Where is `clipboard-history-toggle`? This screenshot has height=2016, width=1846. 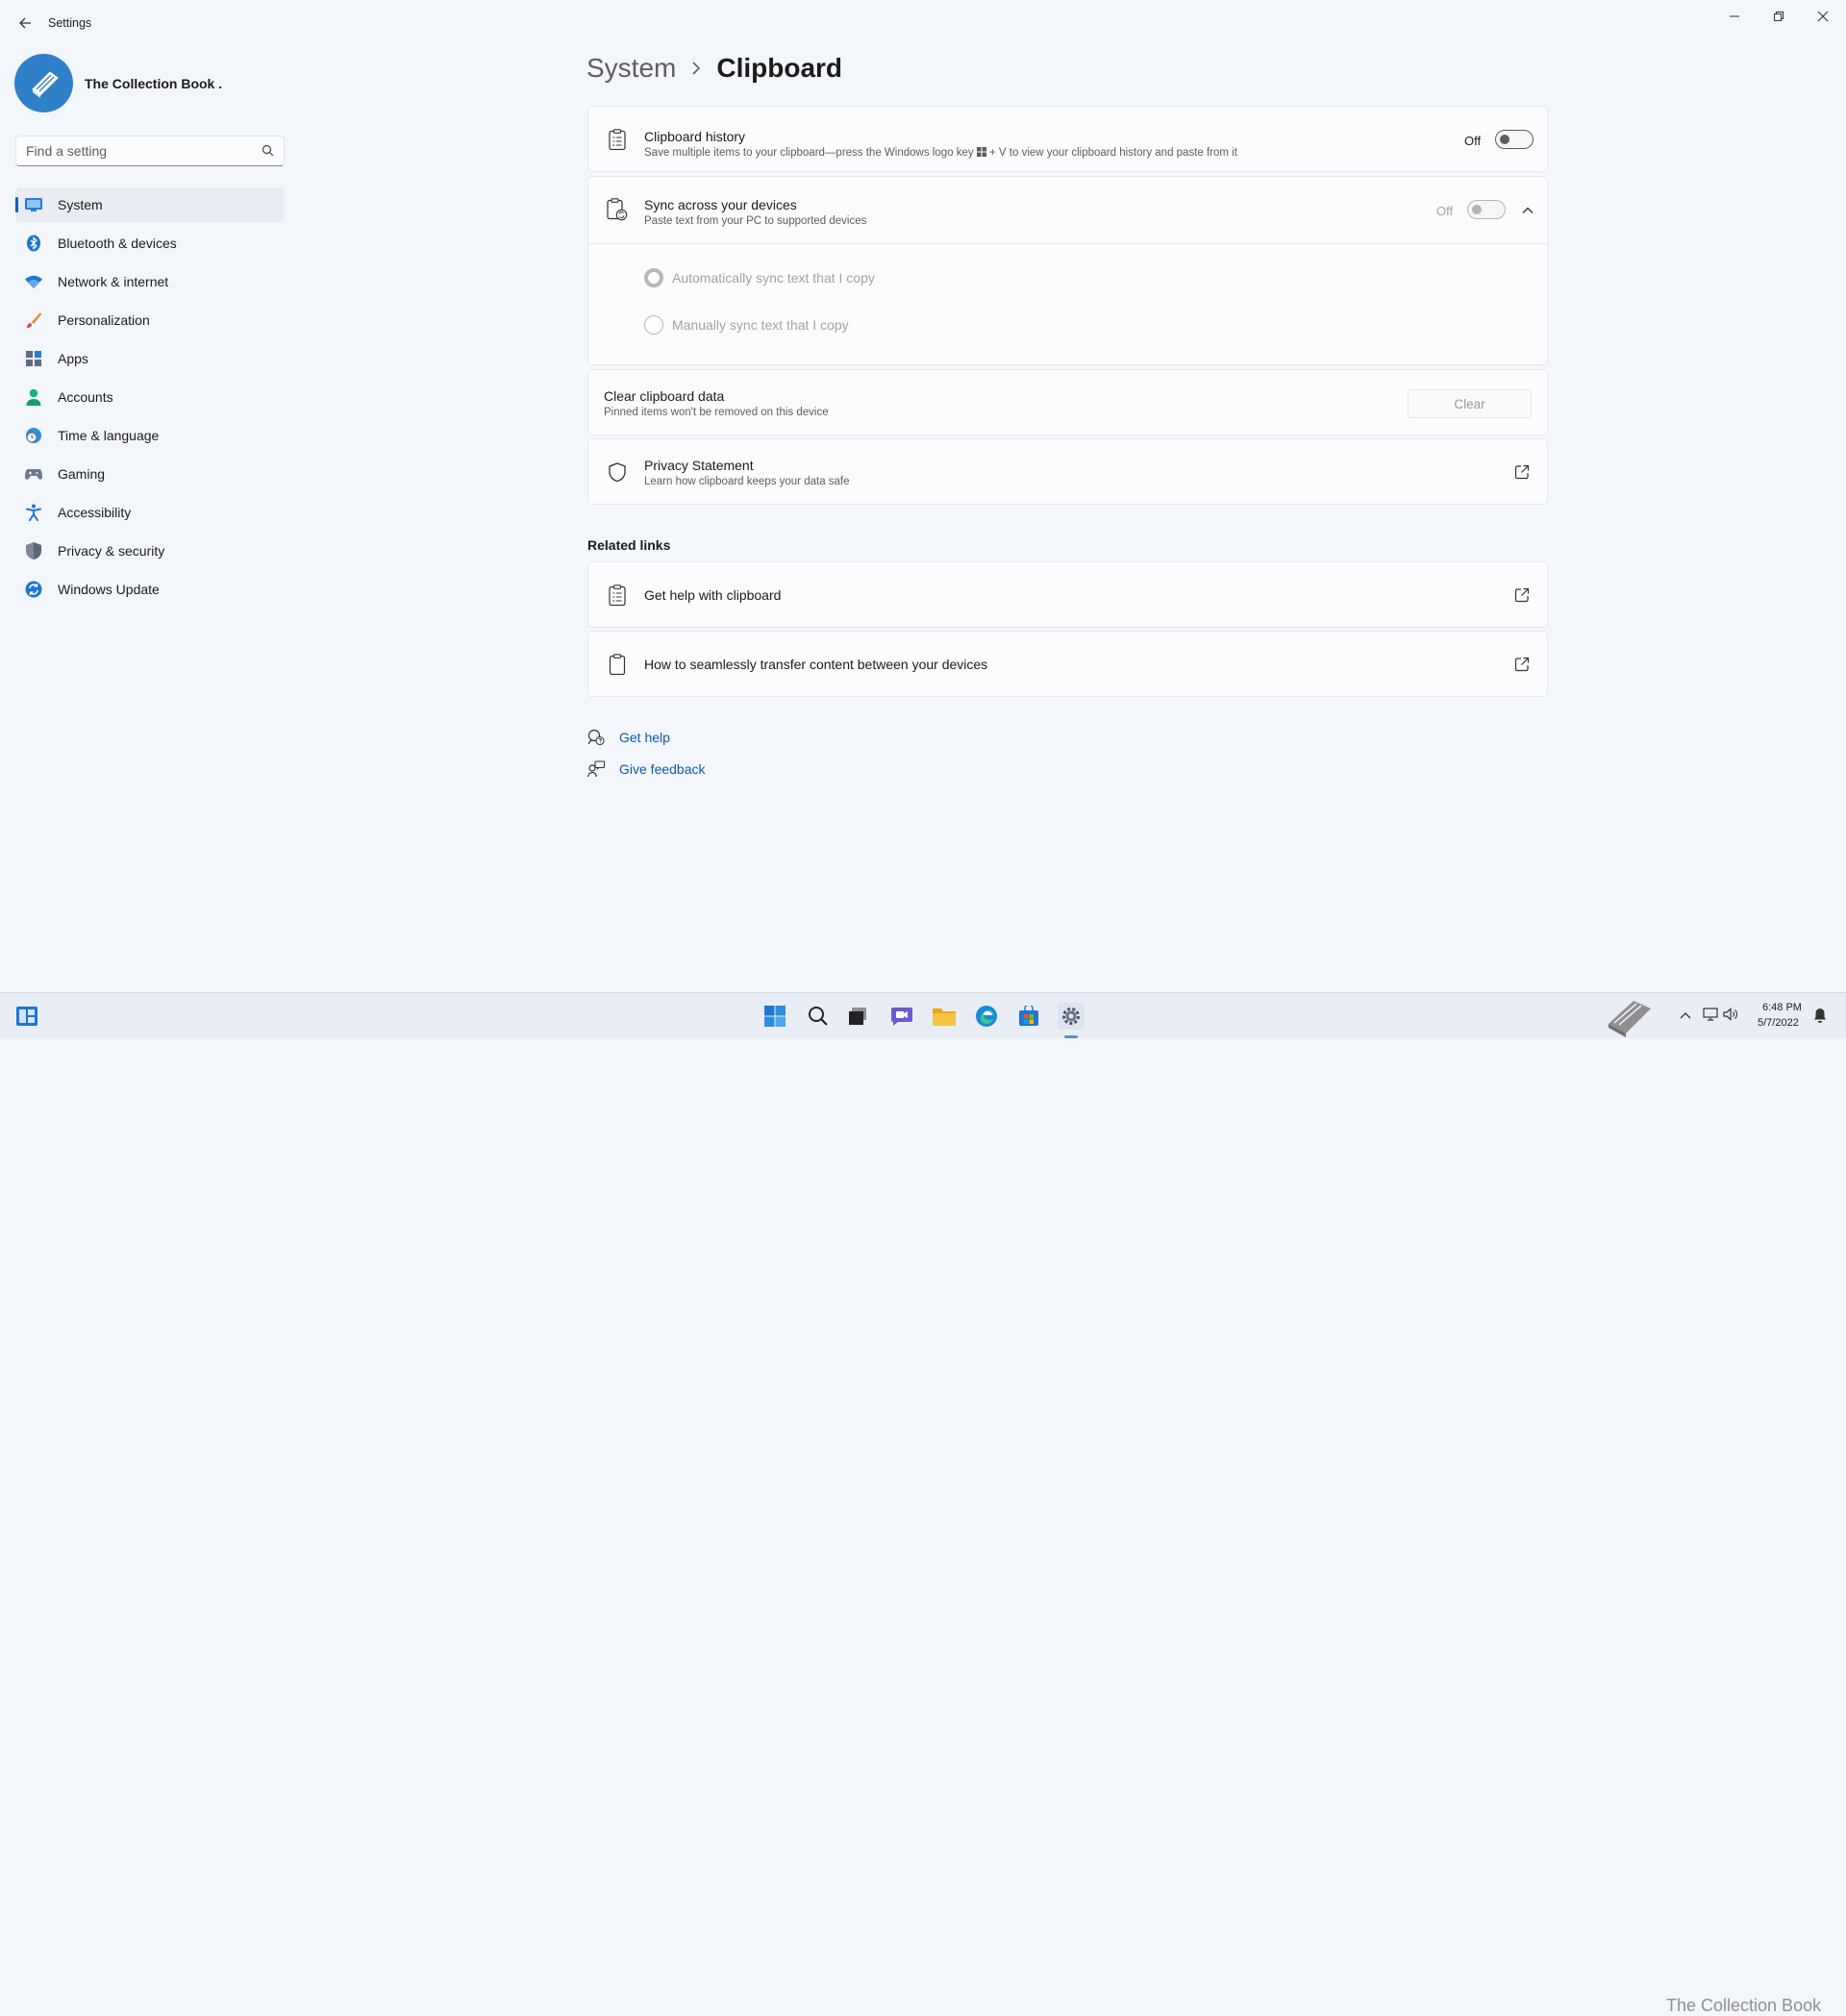
clipboard-history-toggle is located at coordinates (1514, 139).